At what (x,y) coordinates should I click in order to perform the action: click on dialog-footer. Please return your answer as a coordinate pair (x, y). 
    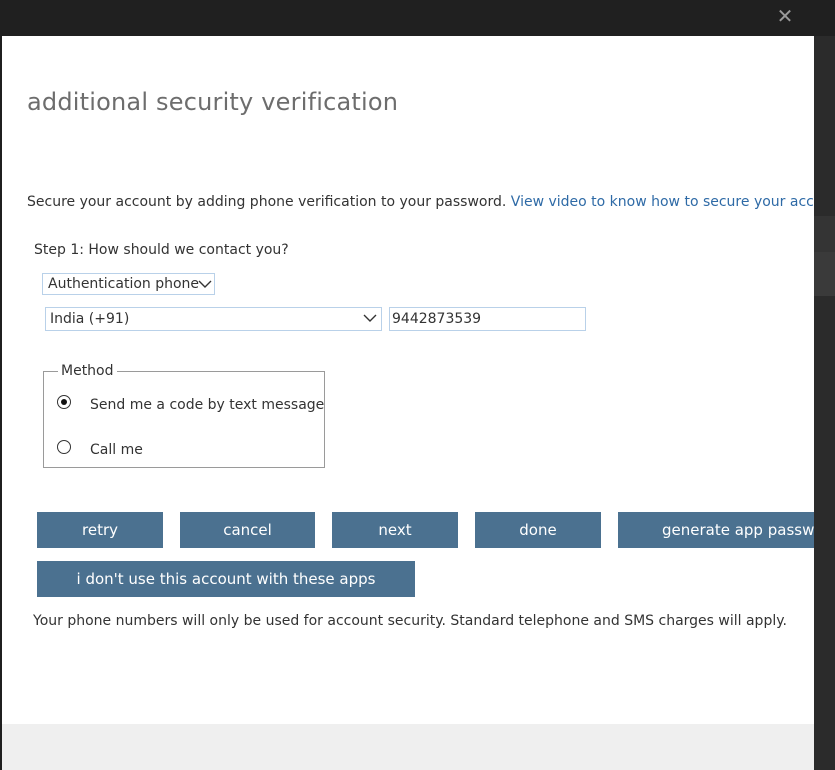
    Looking at the image, I should click on (408, 747).